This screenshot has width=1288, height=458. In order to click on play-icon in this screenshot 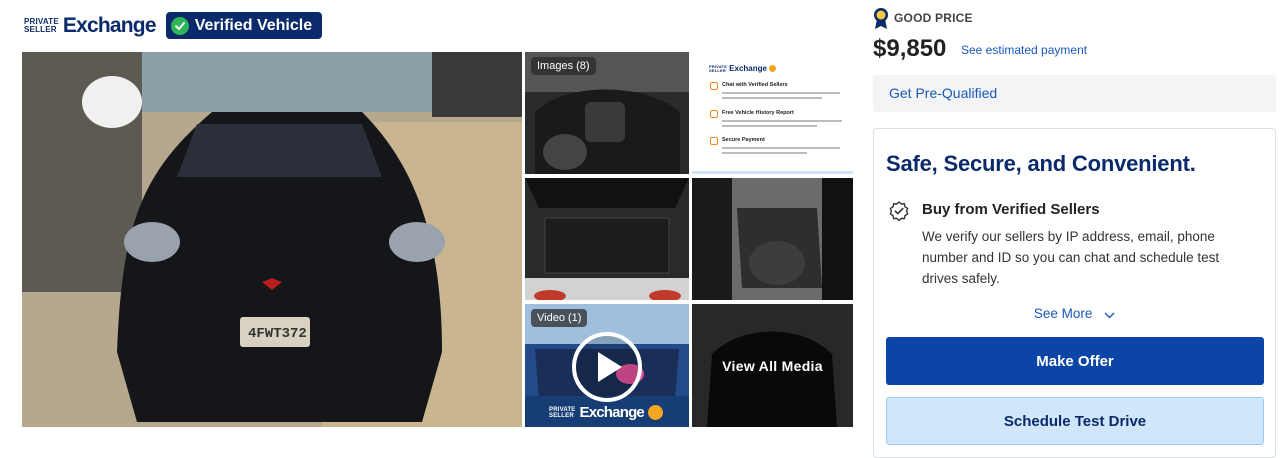, I will do `click(610, 367)`.